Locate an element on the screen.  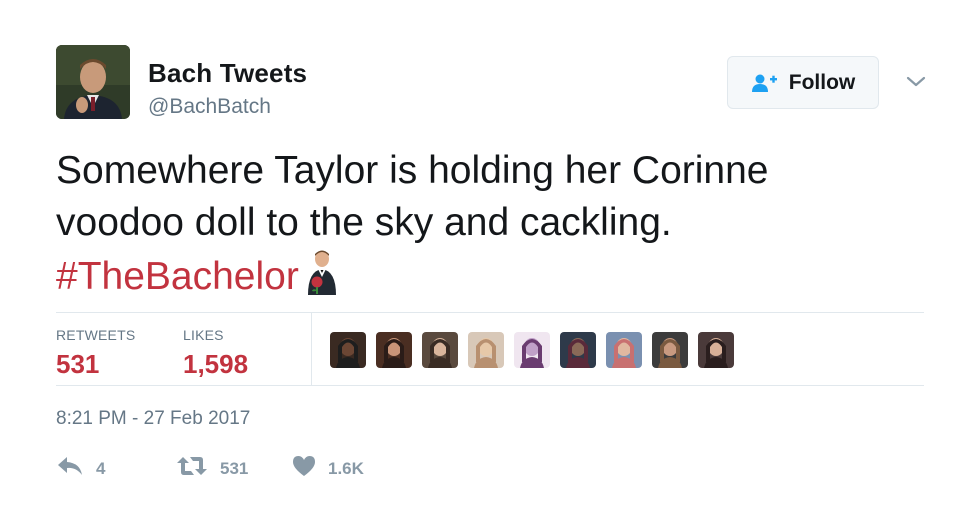
retweet-button: 531 is located at coordinates (234, 468).